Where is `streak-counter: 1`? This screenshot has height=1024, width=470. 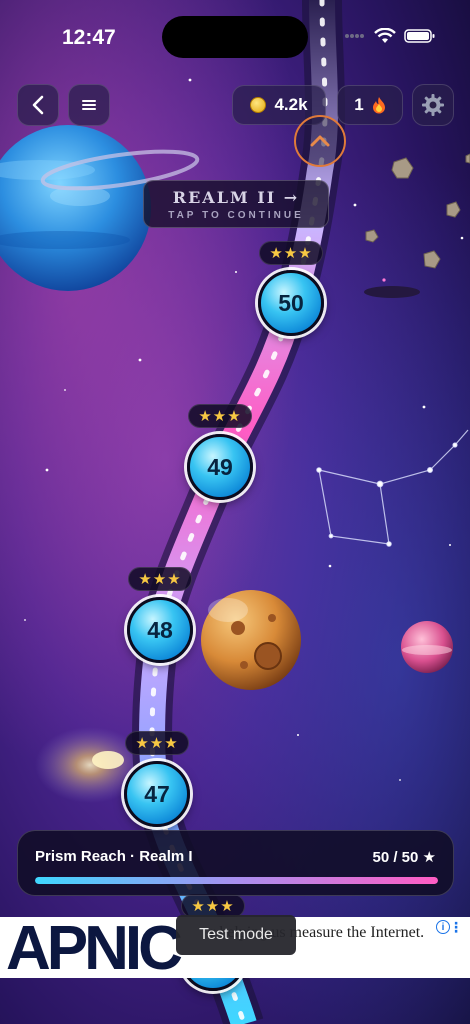
streak-counter: 1 is located at coordinates (370, 105).